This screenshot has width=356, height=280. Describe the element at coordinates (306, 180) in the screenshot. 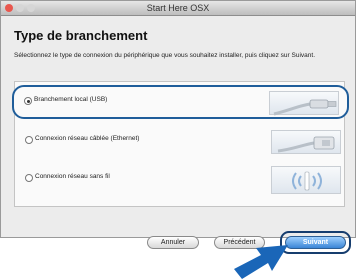

I see `wireless-signal-icon` at that location.